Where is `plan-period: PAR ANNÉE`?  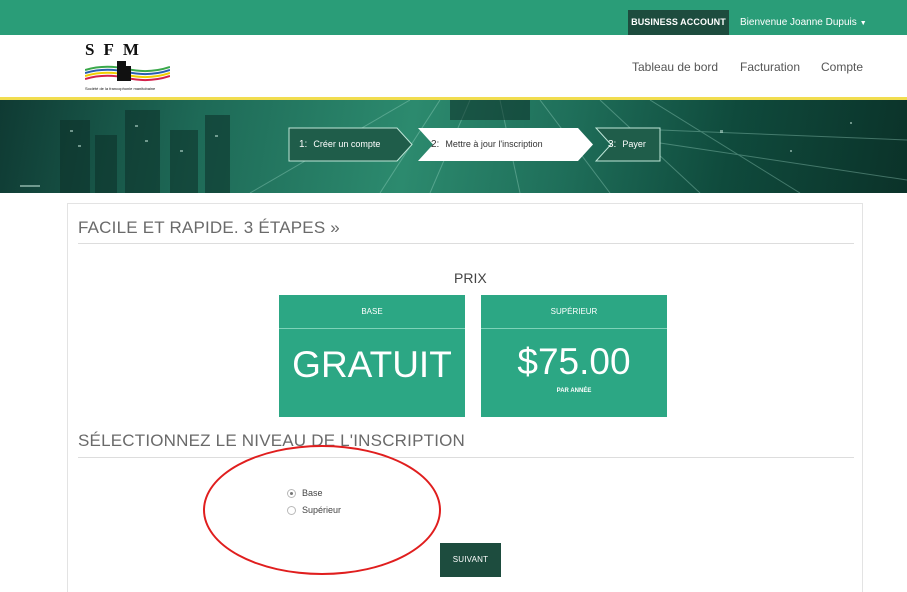
plan-period: PAR ANNÉE is located at coordinates (574, 391).